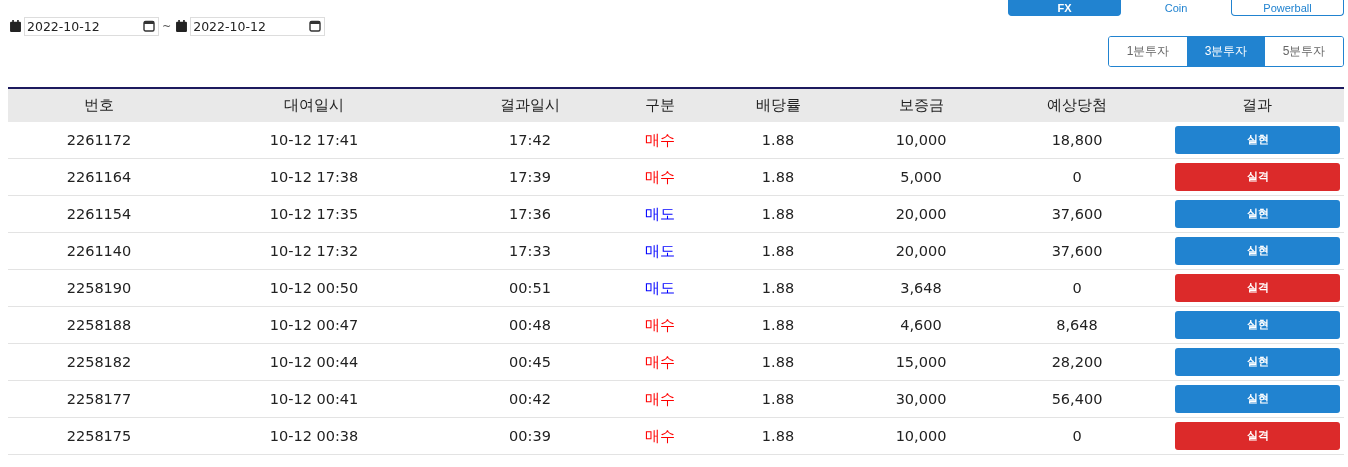 The width and height of the screenshot is (1348, 467). What do you see at coordinates (921, 399) in the screenshot?
I see `table-cell: 30,000` at bounding box center [921, 399].